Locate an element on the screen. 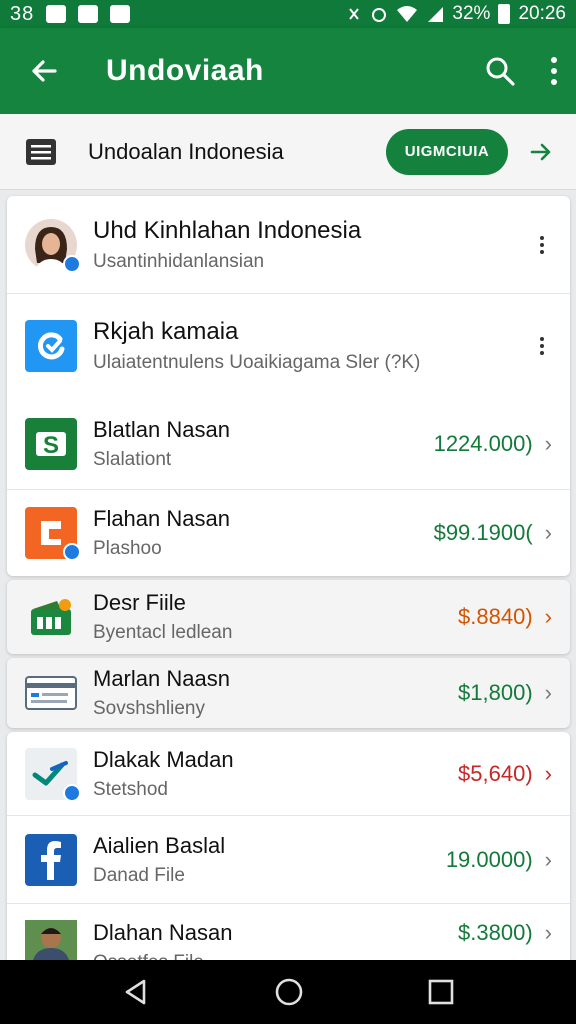 Image resolution: width=576 pixels, height=1024 pixels. card-icon is located at coordinates (51, 693).